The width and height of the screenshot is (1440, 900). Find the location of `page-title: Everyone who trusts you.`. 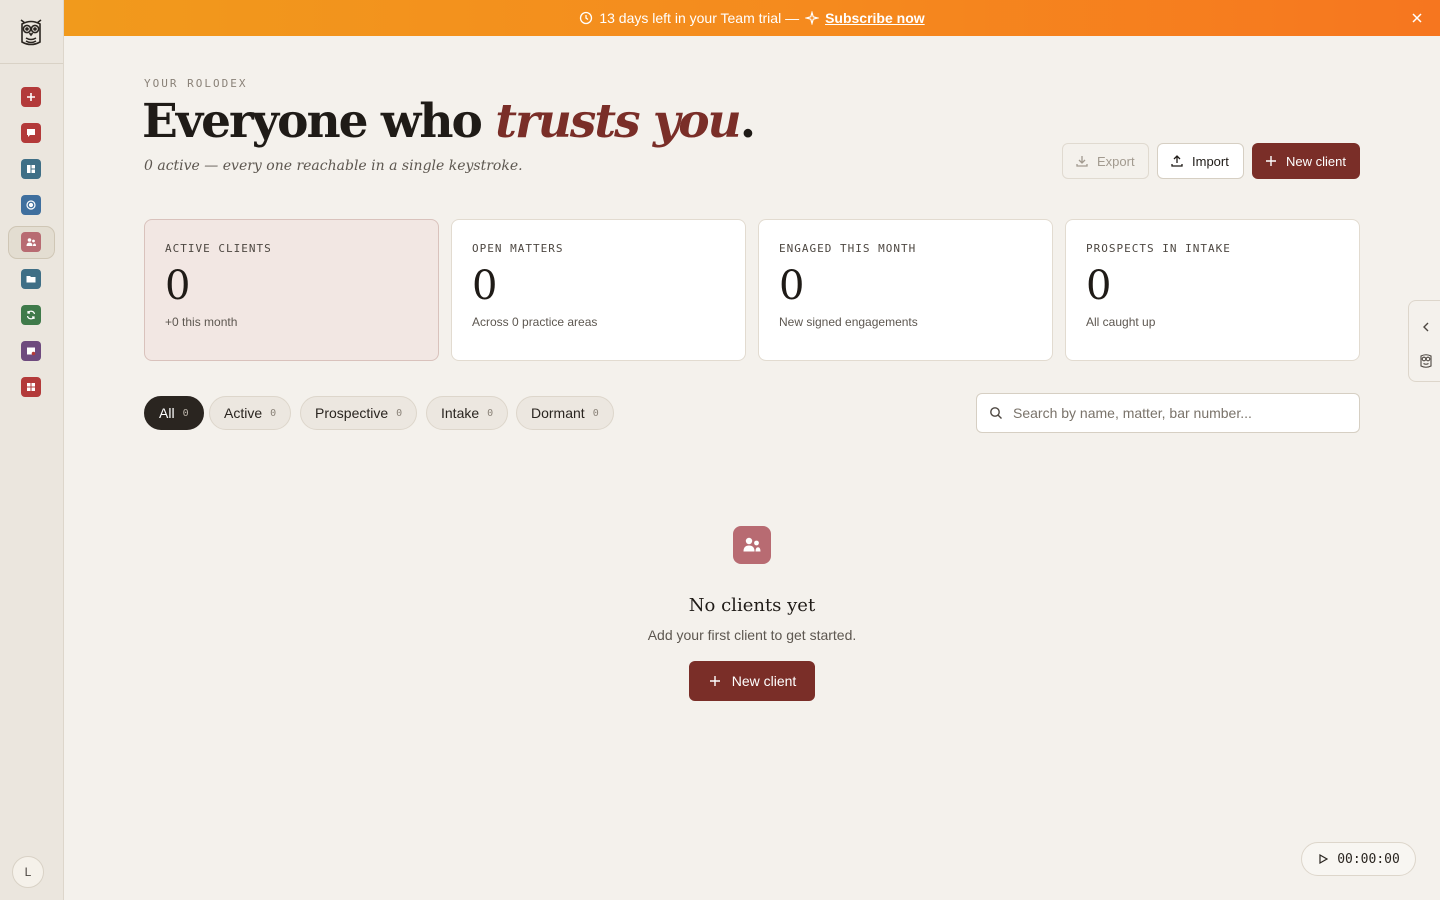

page-title: Everyone who trusts you. is located at coordinates (449, 121).